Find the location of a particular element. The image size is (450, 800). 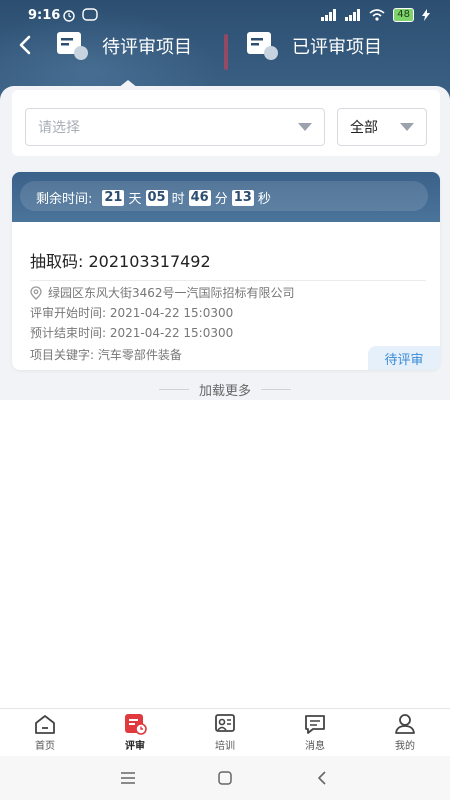

system-back-button is located at coordinates (322, 778).